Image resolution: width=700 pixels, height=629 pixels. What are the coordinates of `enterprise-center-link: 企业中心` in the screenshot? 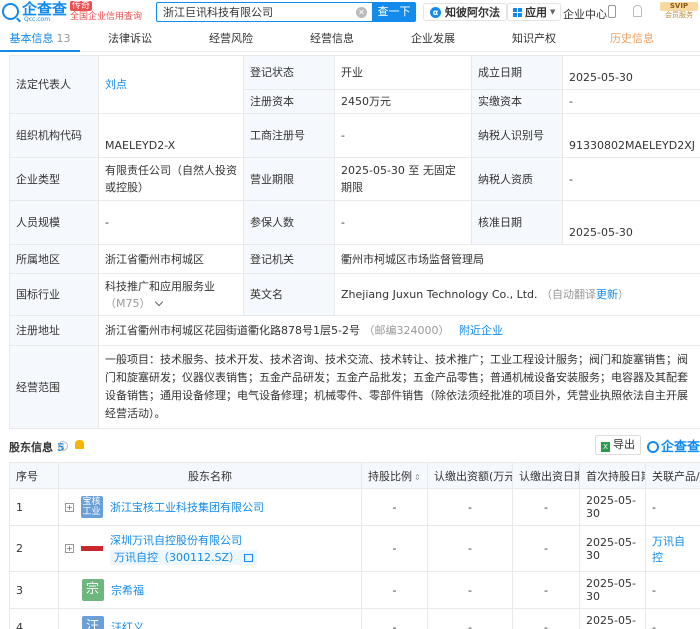 It's located at (585, 14).